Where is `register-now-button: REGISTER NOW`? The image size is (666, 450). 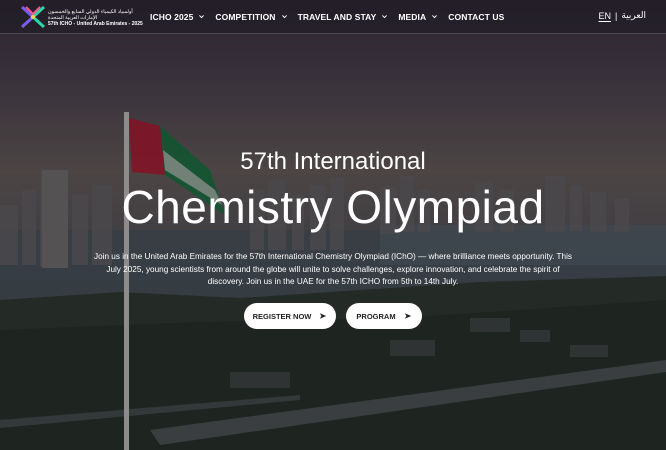
register-now-button: REGISTER NOW is located at coordinates (290, 316).